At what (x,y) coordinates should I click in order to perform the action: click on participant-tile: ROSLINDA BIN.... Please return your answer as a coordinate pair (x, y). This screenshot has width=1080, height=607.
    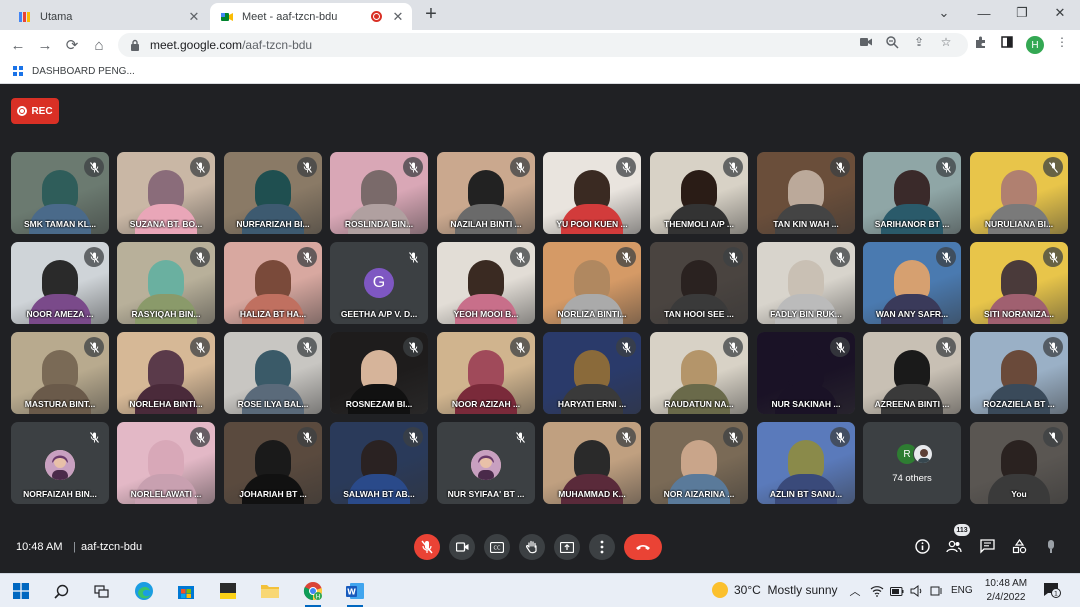
    Looking at the image, I should click on (379, 193).